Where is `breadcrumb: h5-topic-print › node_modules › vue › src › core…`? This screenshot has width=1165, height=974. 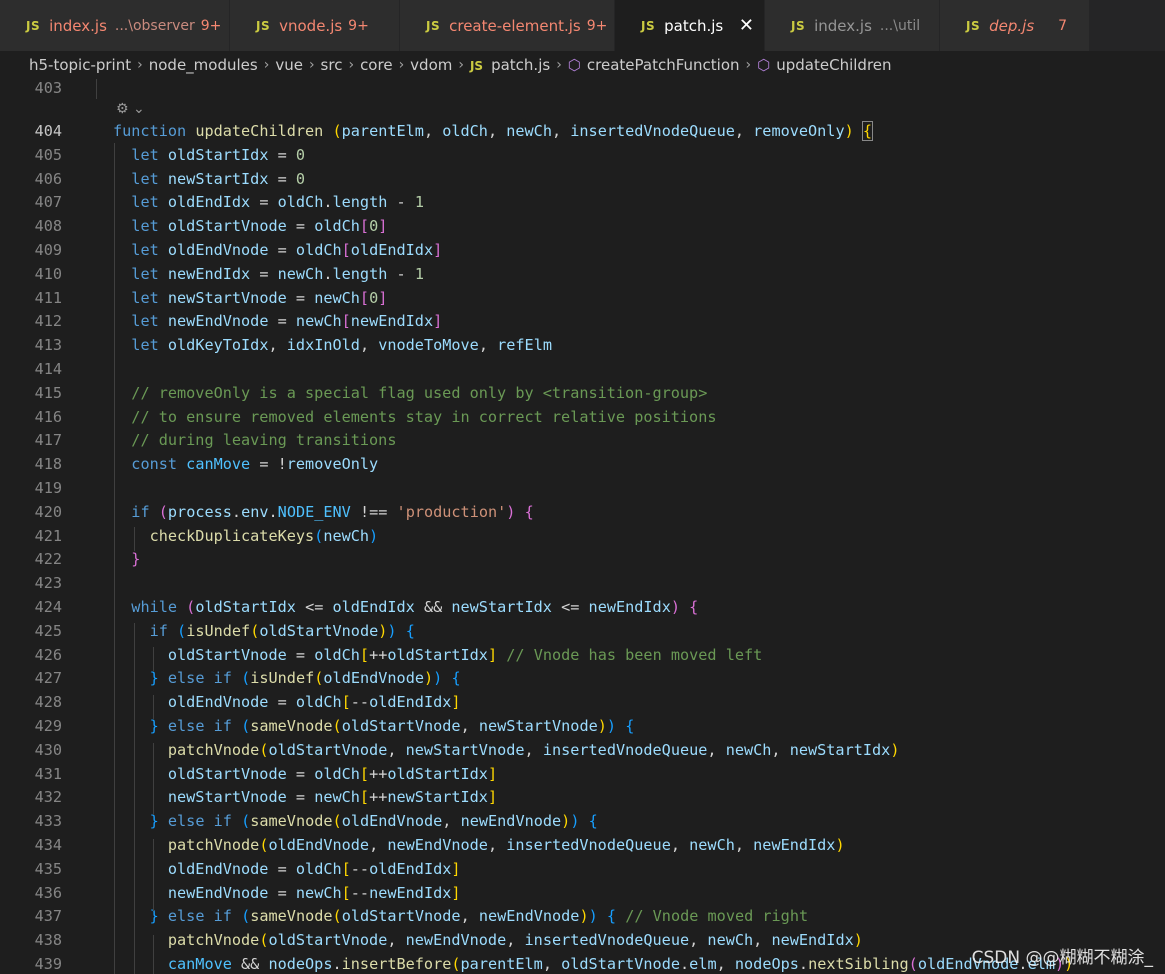
breadcrumb: h5-topic-print › node_modules › vue › src › core… is located at coordinates (582, 65).